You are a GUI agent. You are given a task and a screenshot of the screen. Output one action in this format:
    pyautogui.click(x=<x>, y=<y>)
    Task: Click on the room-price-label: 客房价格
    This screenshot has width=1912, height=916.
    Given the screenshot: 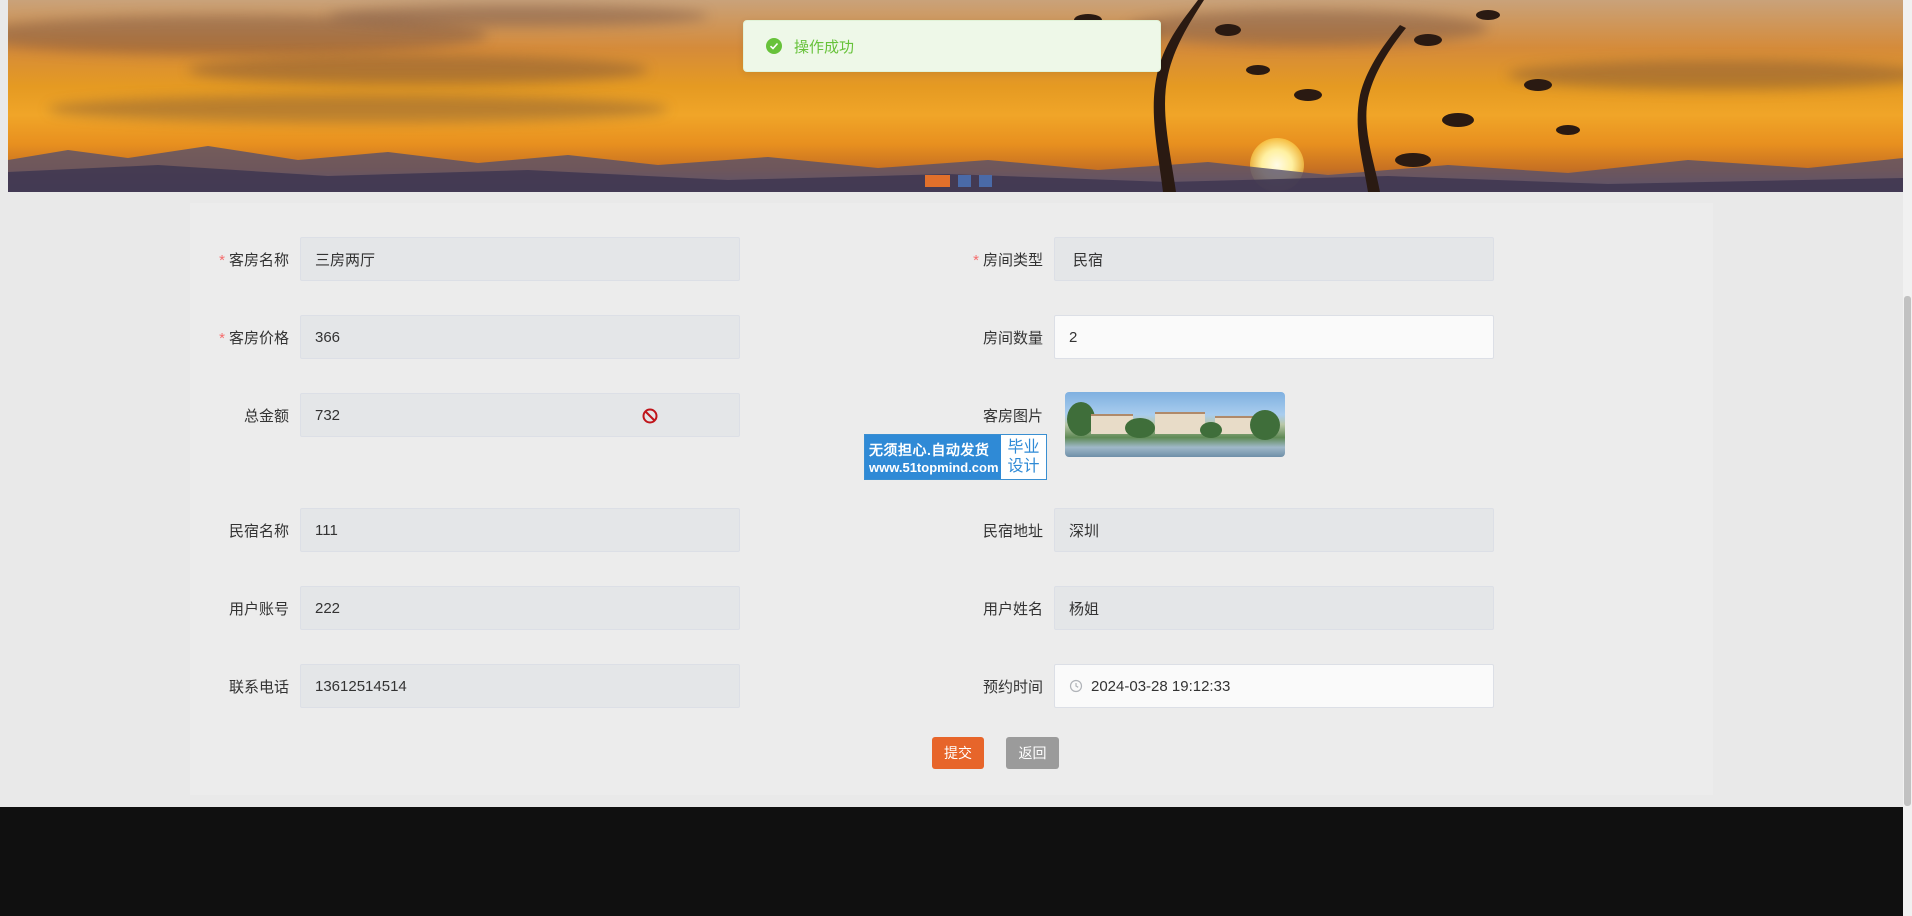 What is the action you would take?
    pyautogui.click(x=258, y=338)
    